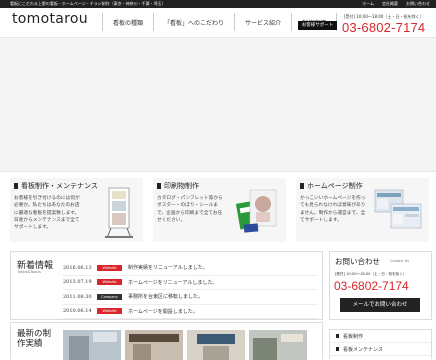  What do you see at coordinates (256, 211) in the screenshot?
I see `print-samples-image` at bounding box center [256, 211].